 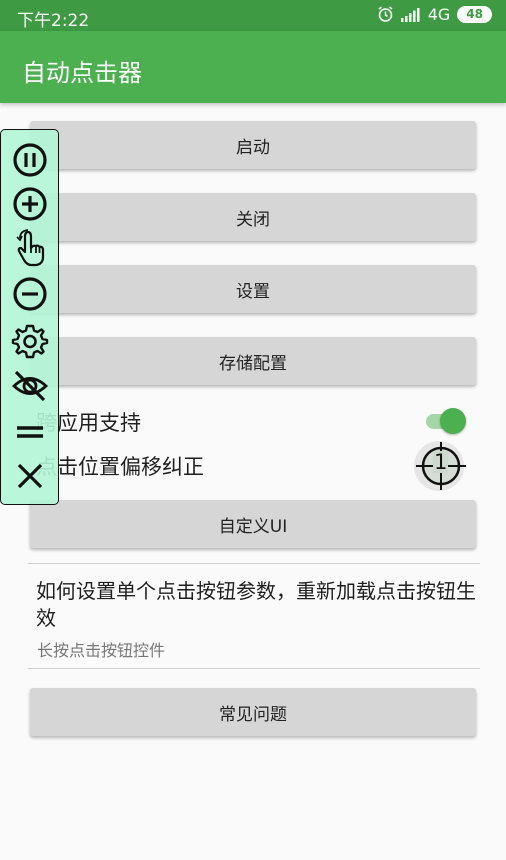 What do you see at coordinates (82, 73) in the screenshot?
I see `app-title: 自动点击器` at bounding box center [82, 73].